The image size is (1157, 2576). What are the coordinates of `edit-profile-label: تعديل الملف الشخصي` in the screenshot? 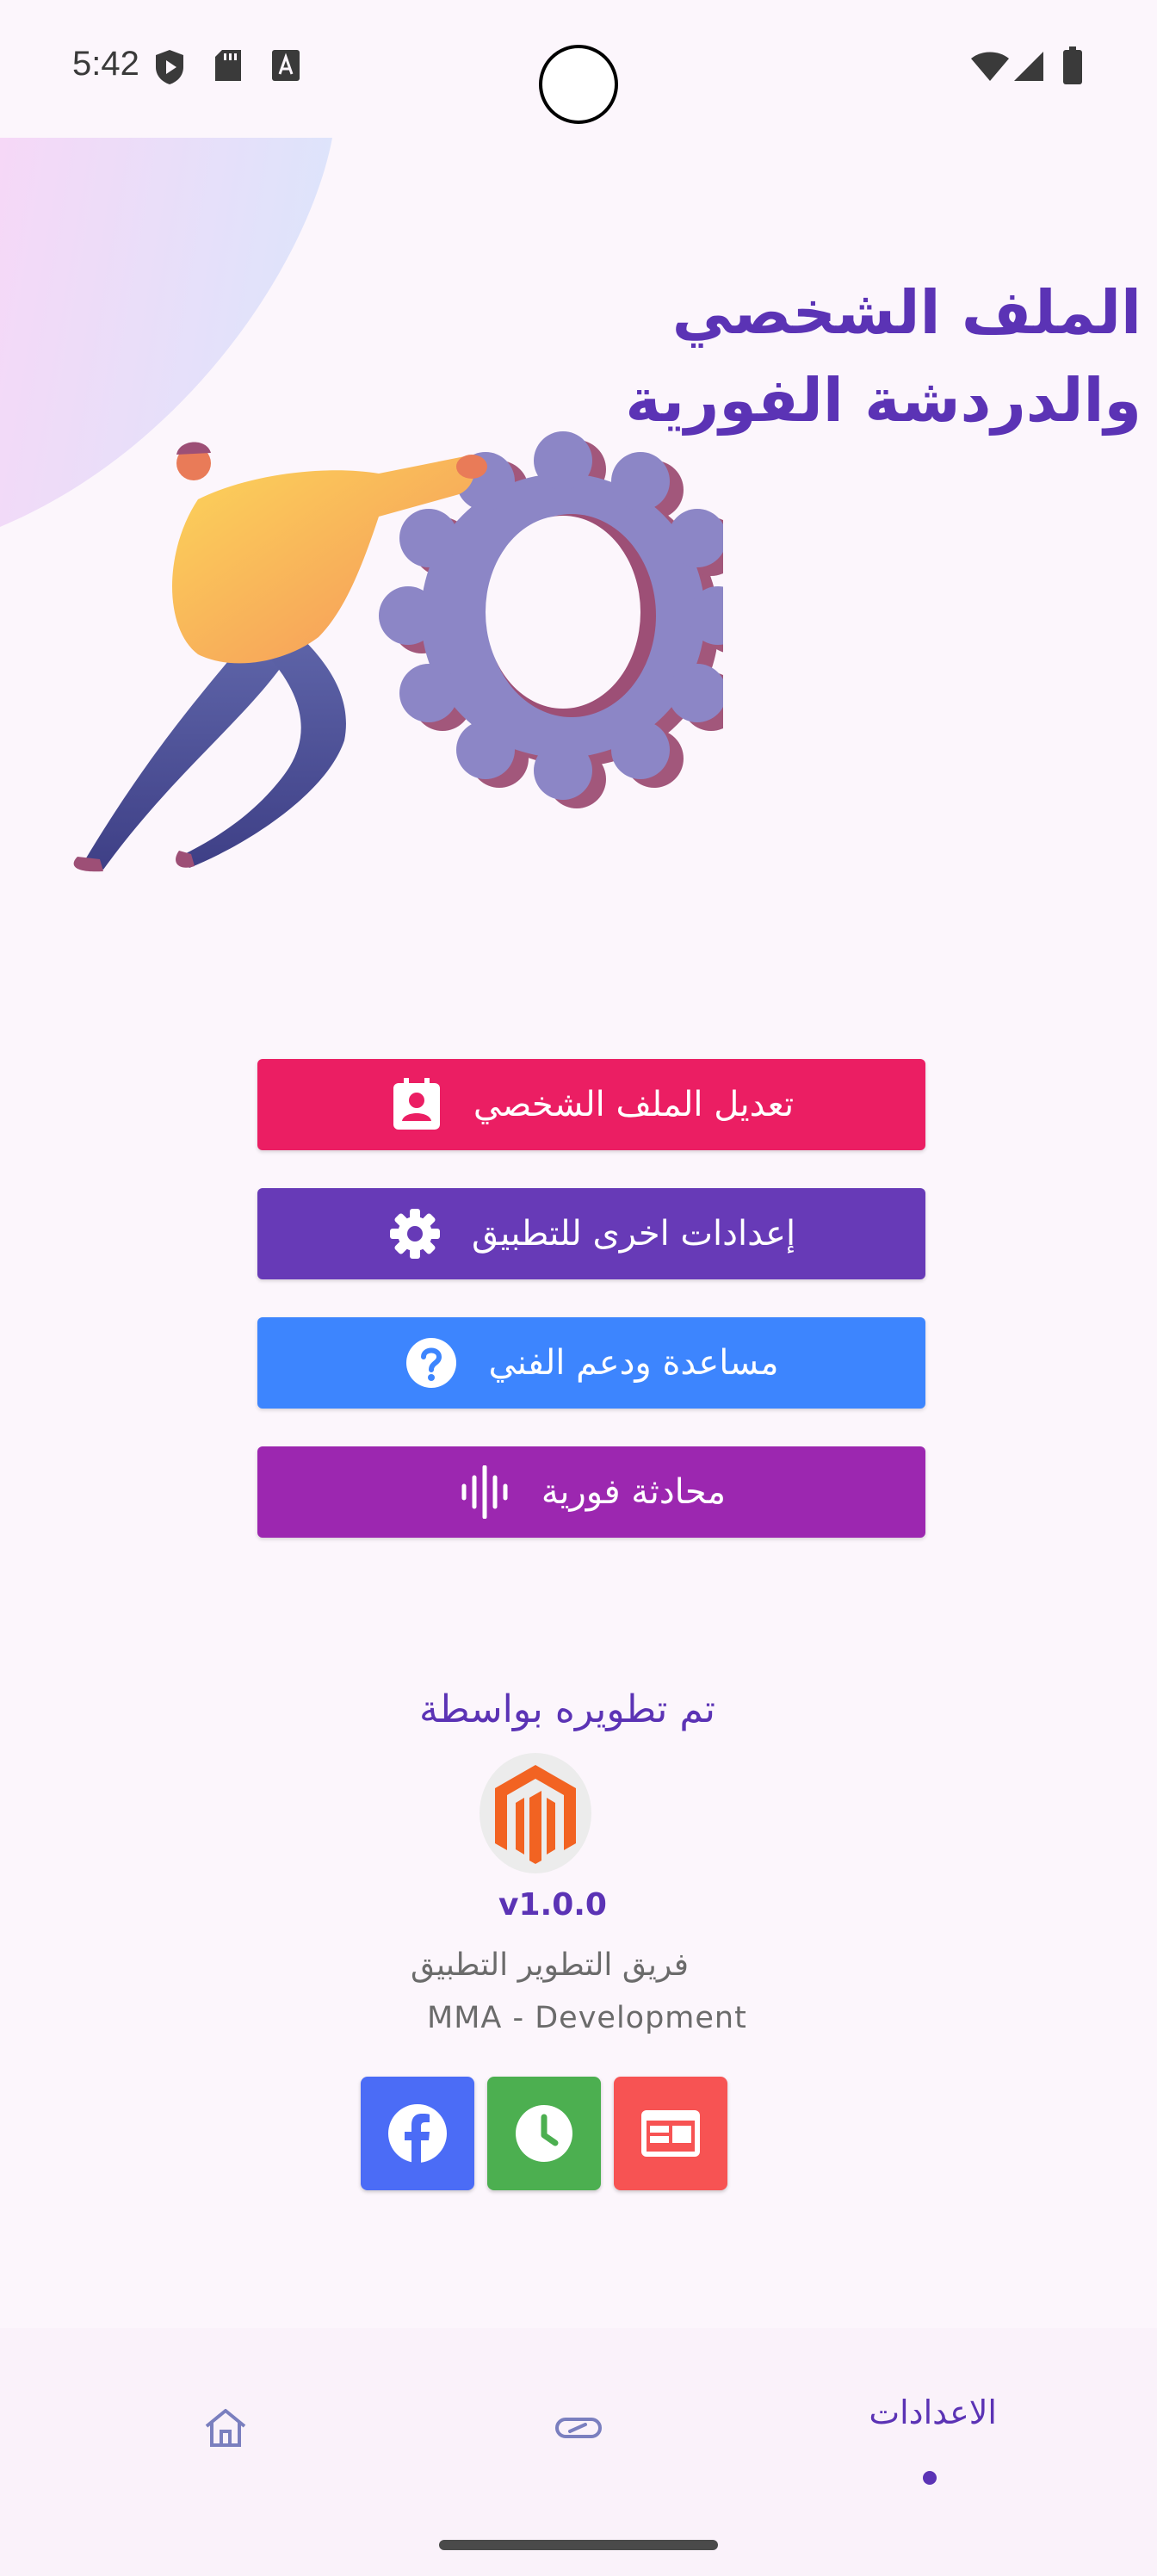 It's located at (634, 1104).